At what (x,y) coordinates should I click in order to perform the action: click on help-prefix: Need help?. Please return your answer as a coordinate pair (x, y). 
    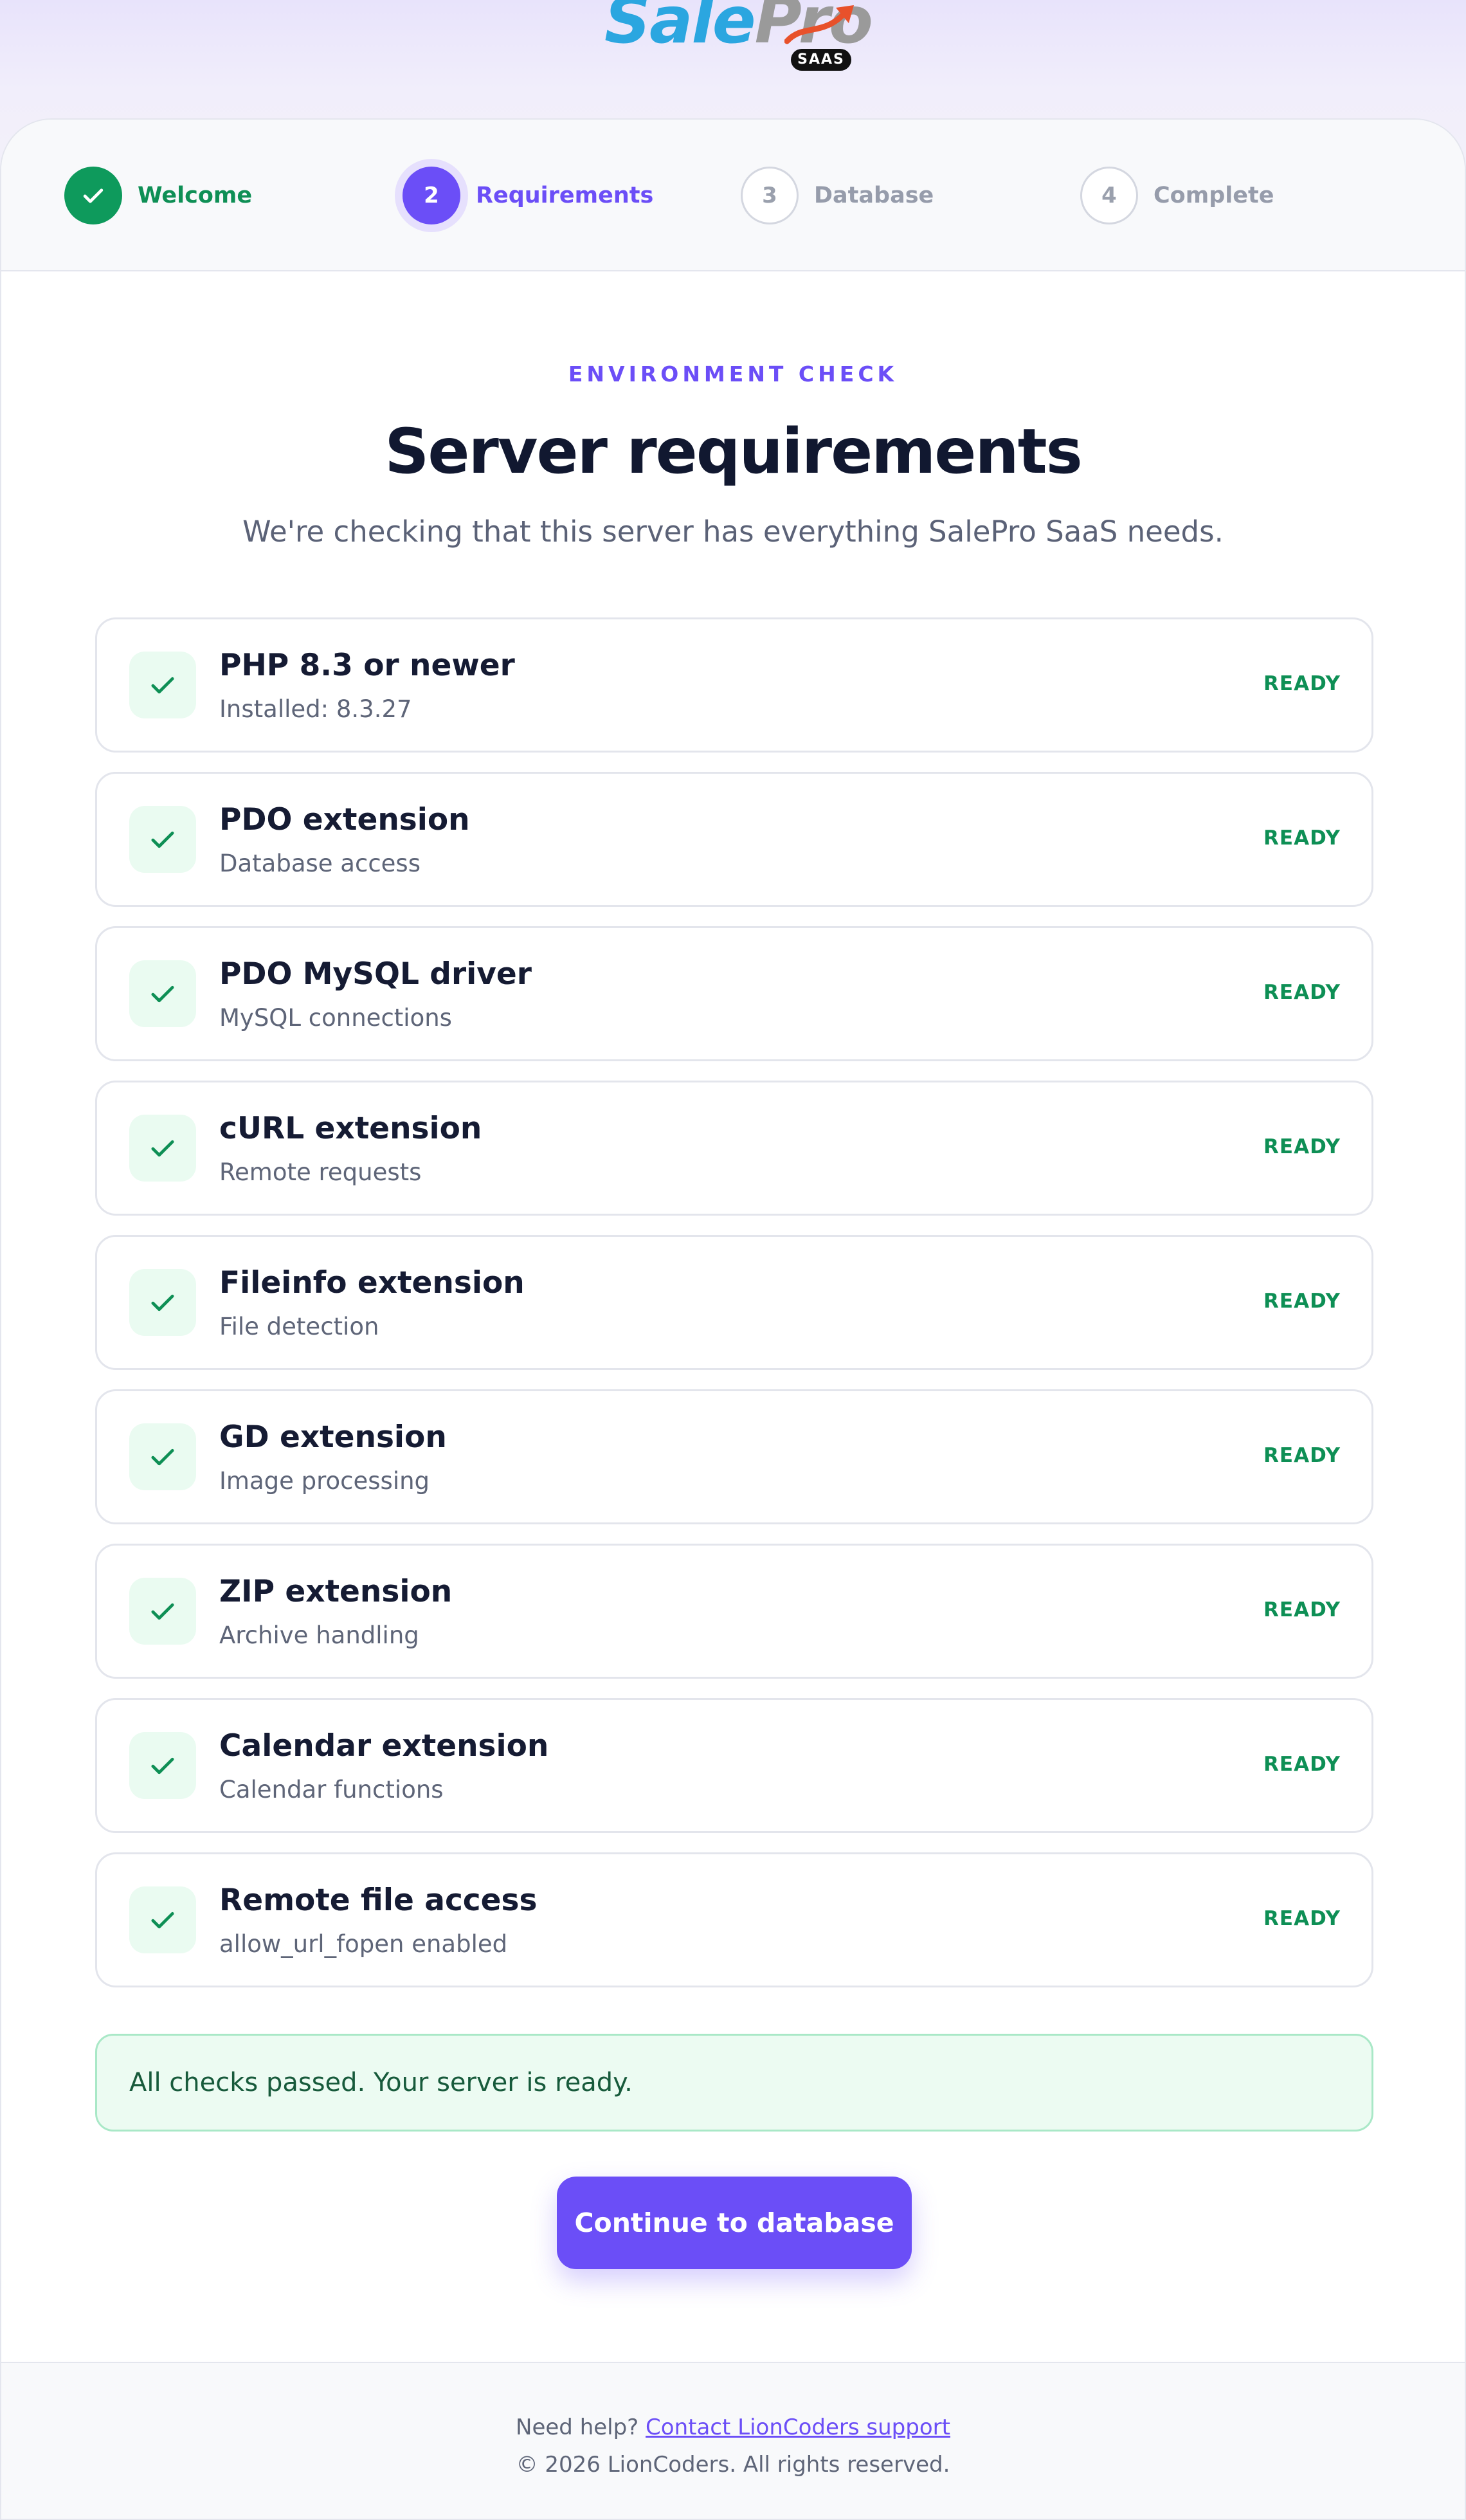
    Looking at the image, I should click on (577, 2427).